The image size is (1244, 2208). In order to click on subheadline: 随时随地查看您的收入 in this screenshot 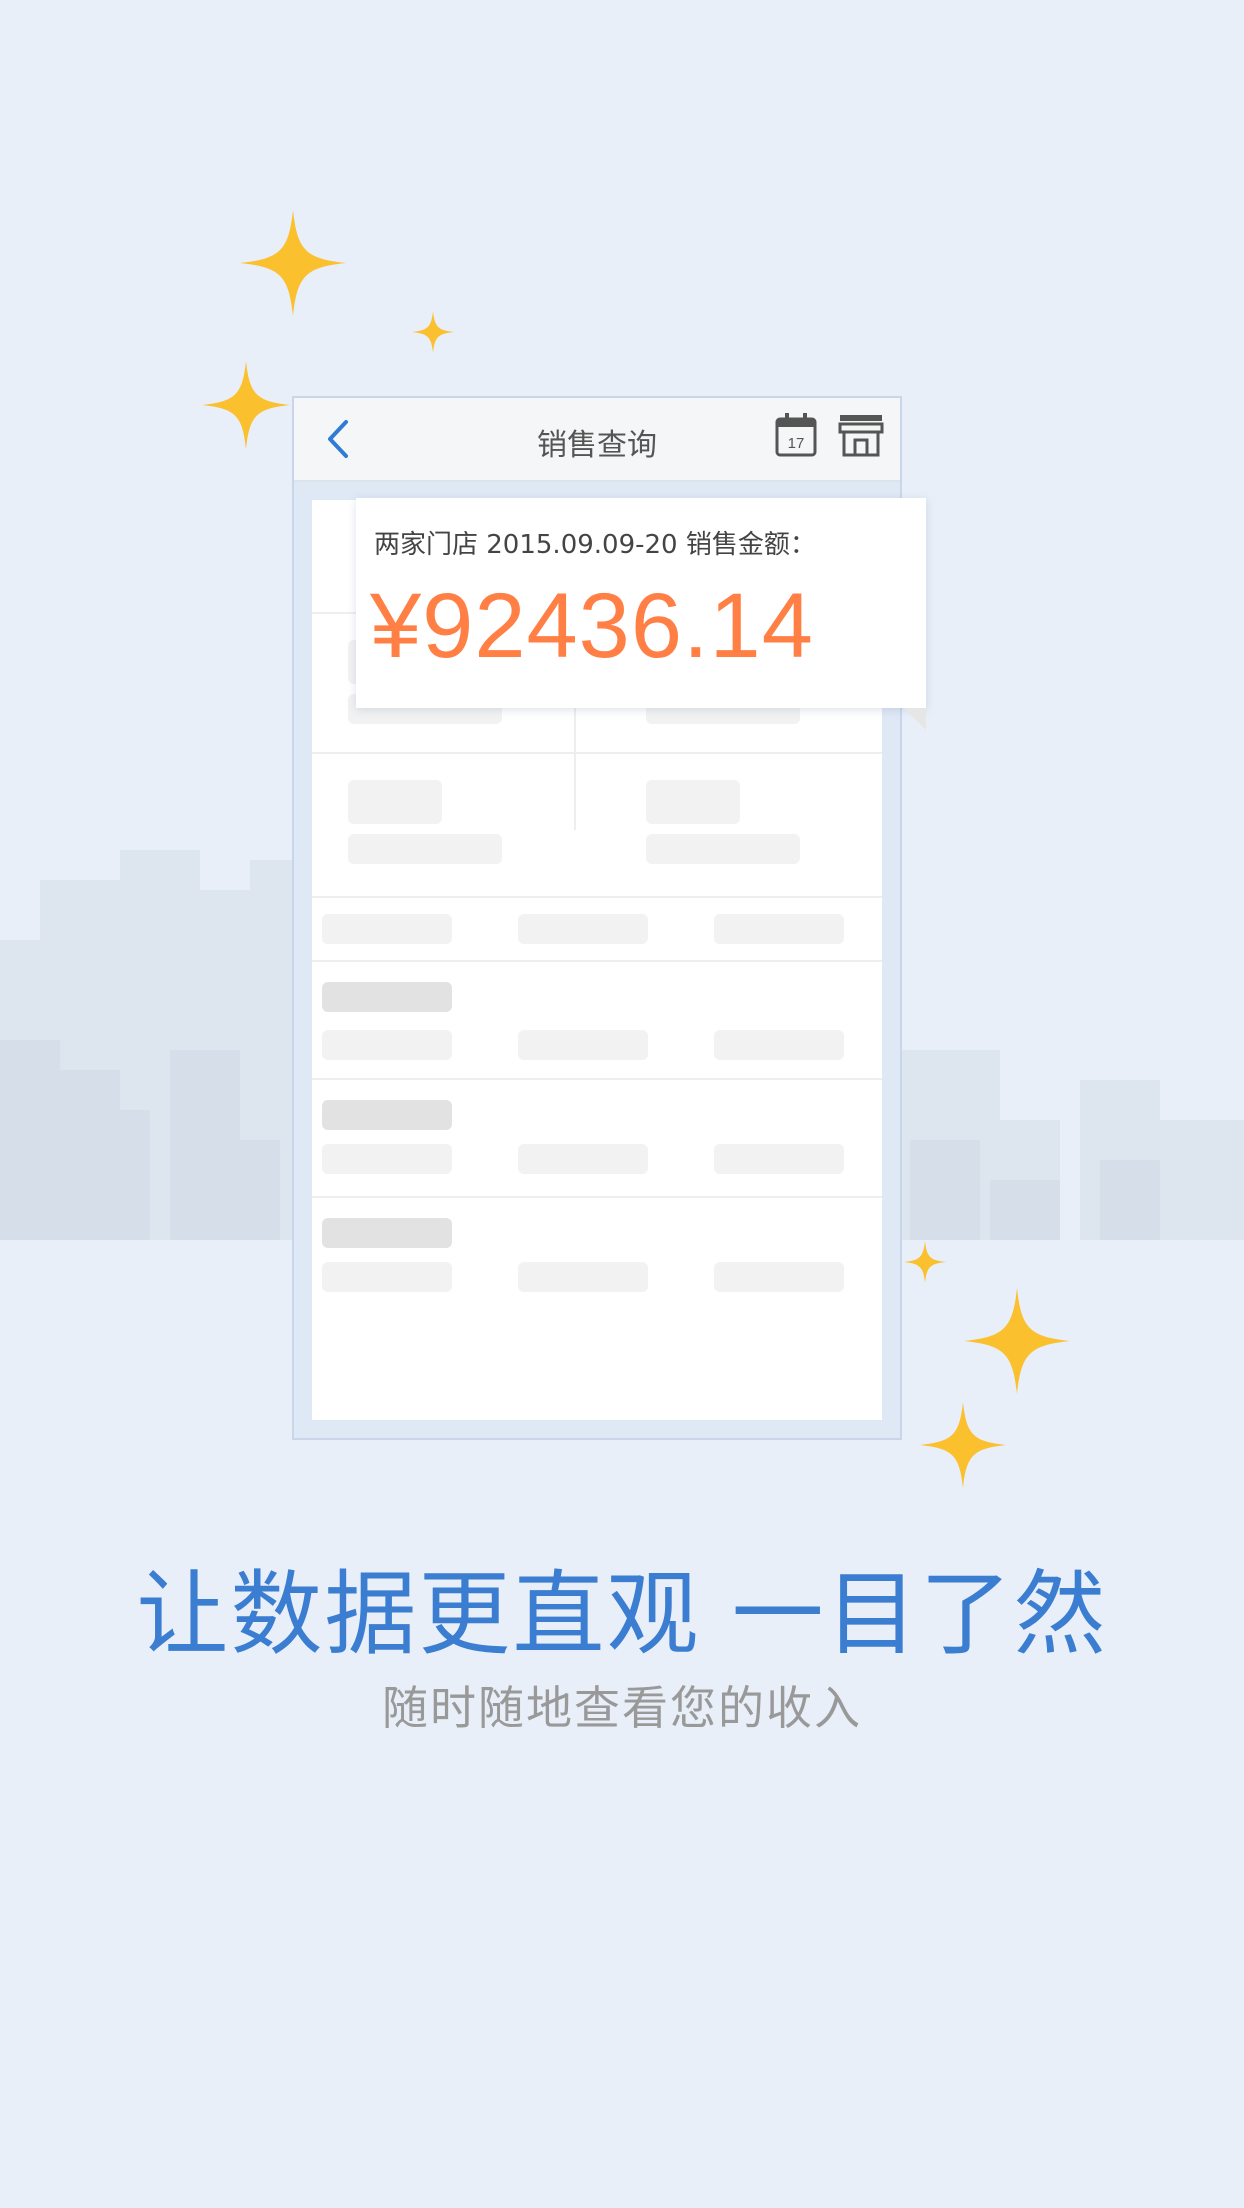, I will do `click(622, 1708)`.